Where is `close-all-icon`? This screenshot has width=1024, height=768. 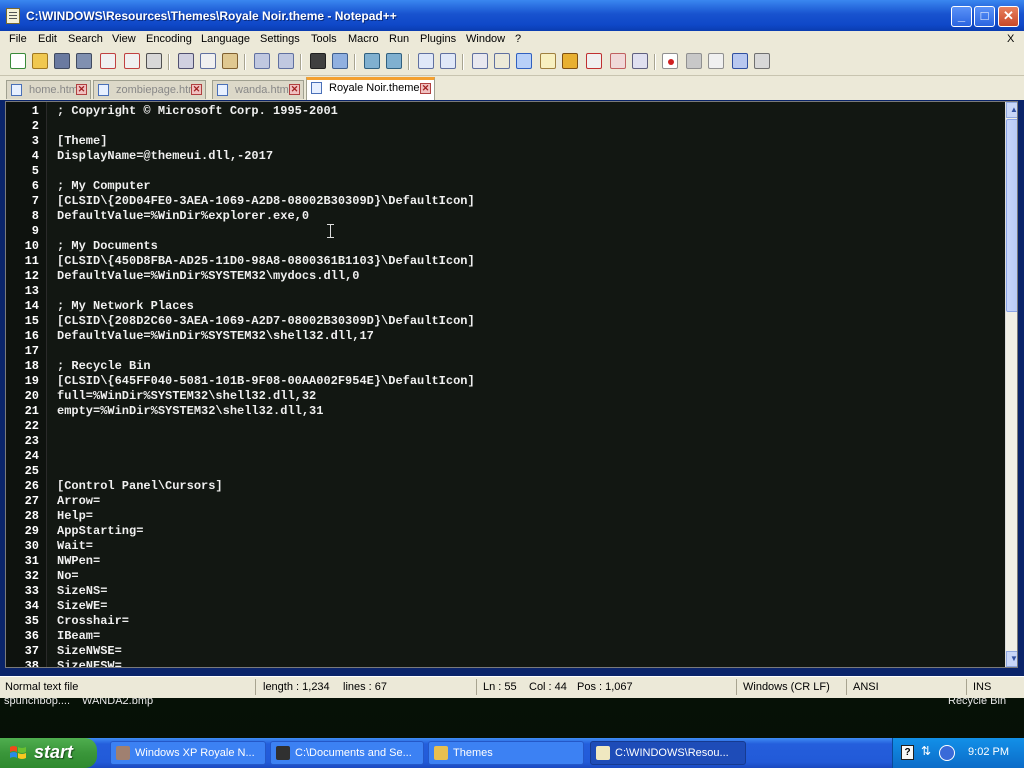
close-all-icon is located at coordinates (132, 61).